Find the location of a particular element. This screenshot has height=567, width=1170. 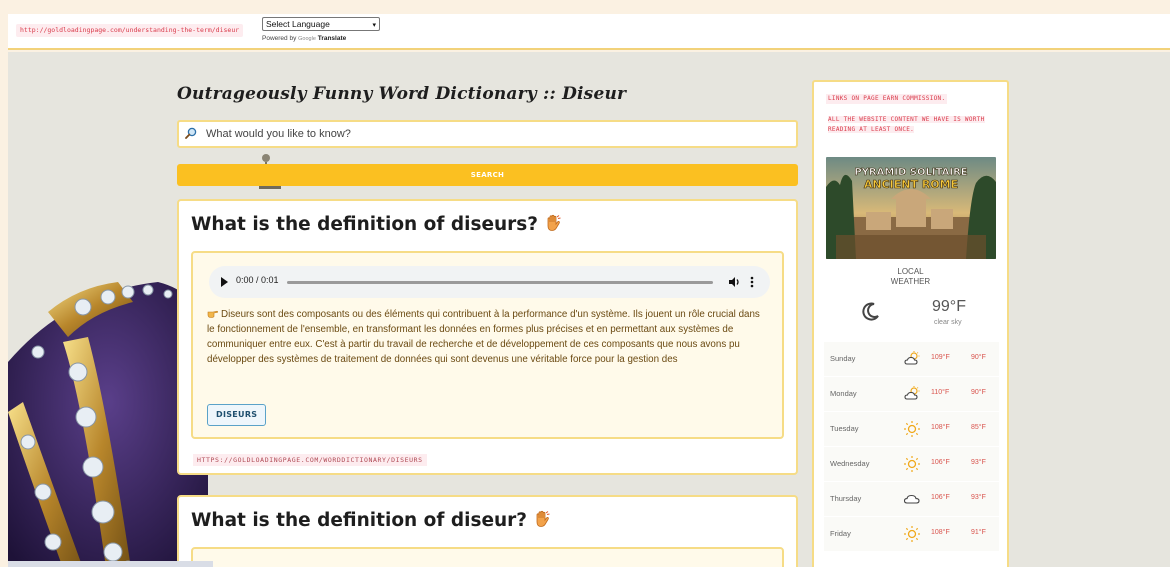

moon-icon is located at coordinates (870, 311).